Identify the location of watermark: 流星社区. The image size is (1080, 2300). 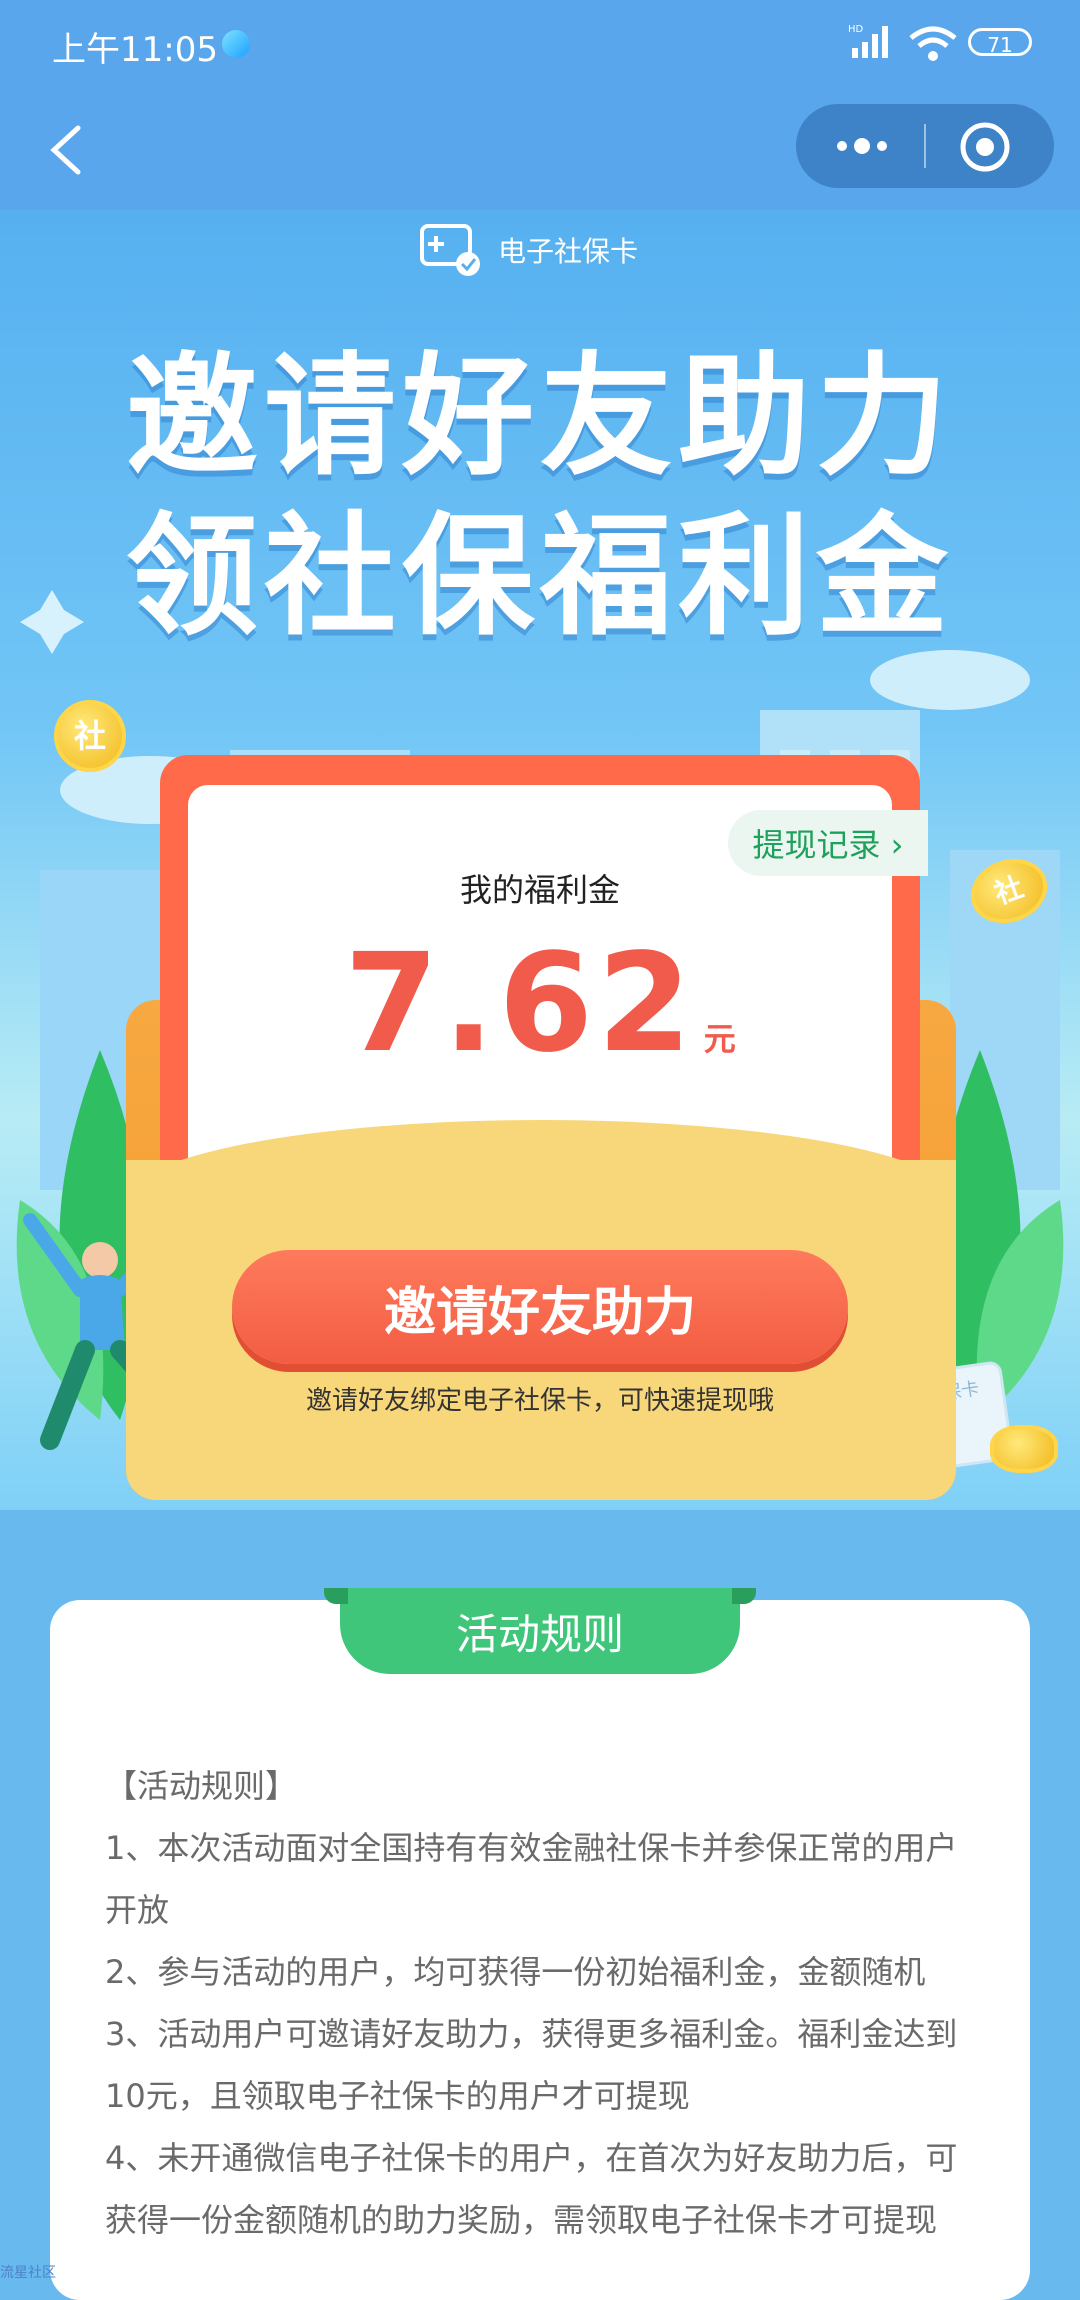
(28, 2273).